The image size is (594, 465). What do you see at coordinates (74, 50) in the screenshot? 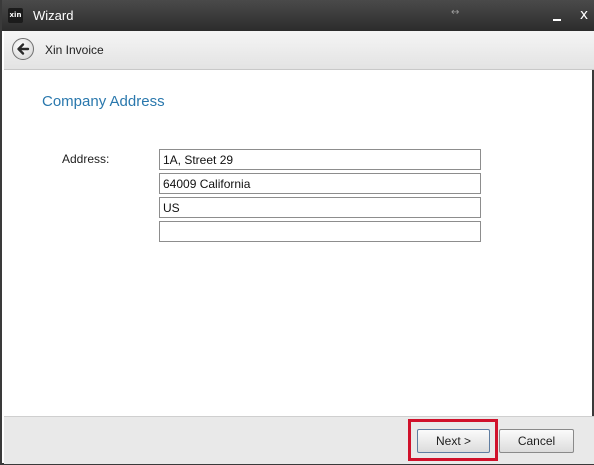
I see `app-name: Xin Invoice` at bounding box center [74, 50].